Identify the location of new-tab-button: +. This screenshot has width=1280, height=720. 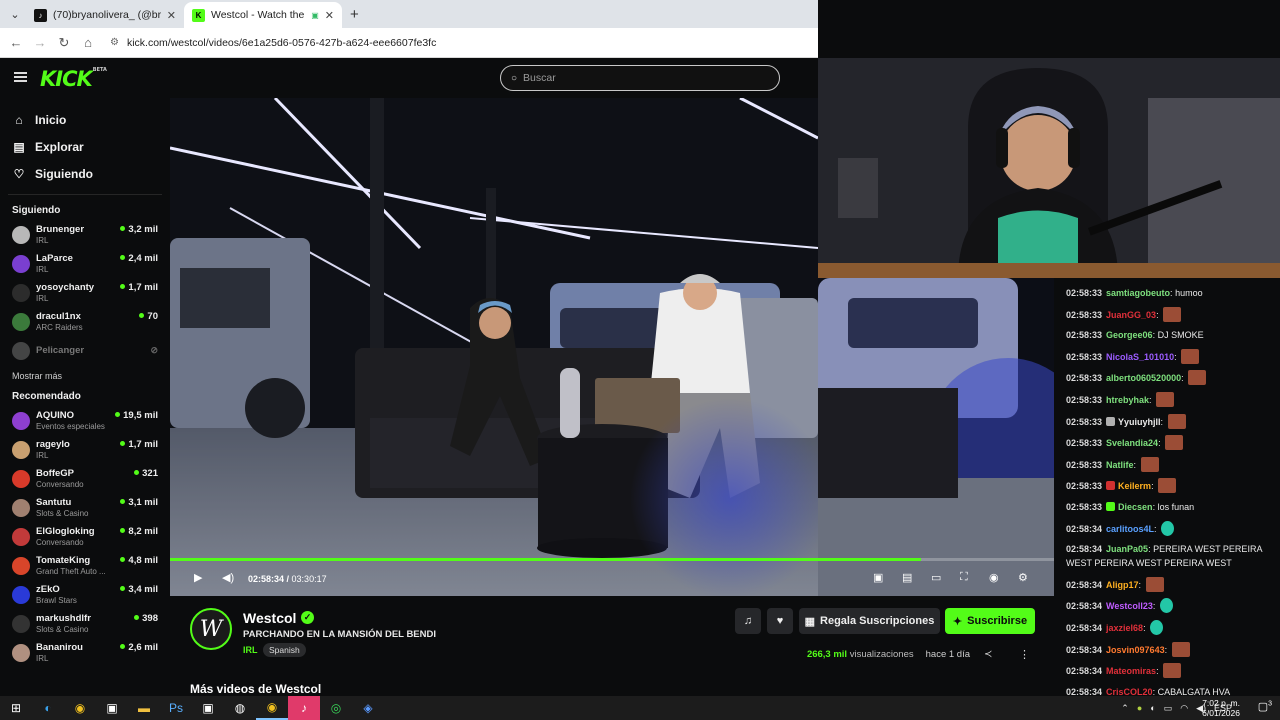
(354, 14).